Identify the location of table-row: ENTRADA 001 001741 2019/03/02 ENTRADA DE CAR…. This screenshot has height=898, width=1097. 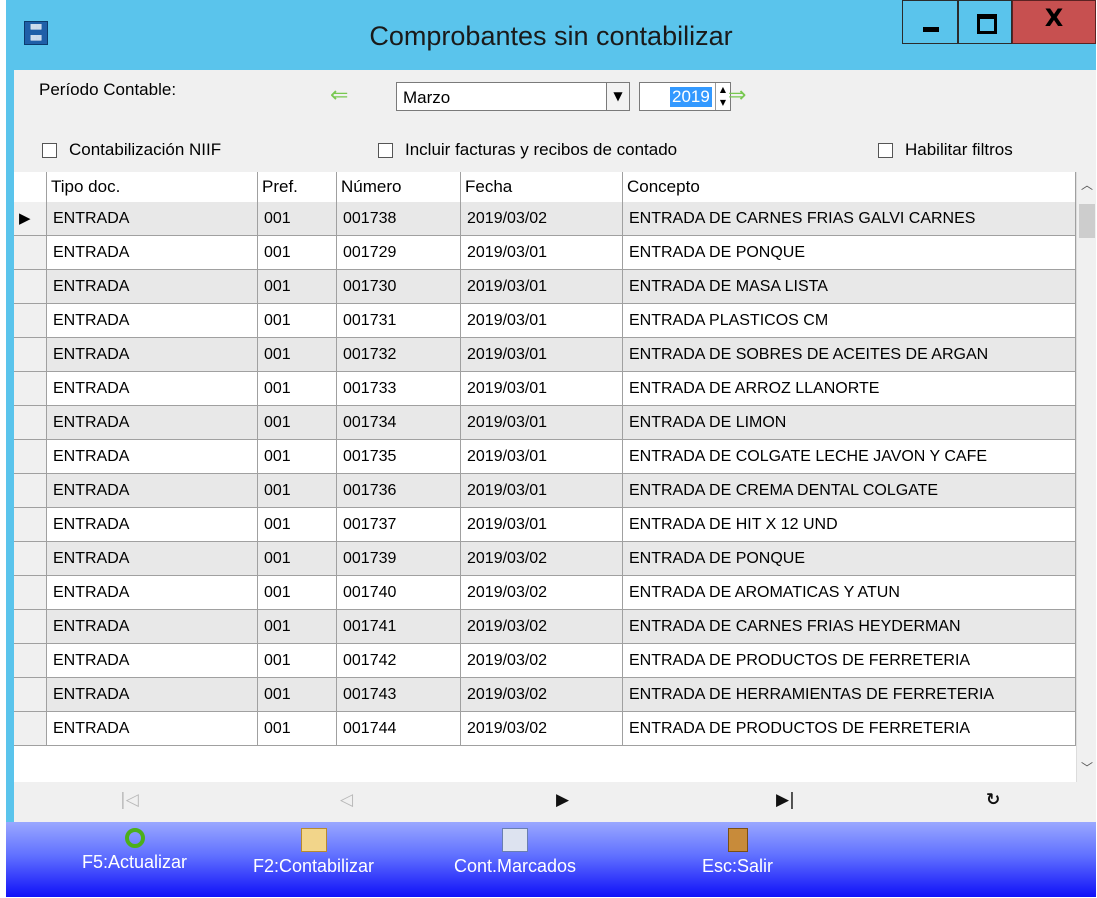
(545, 627).